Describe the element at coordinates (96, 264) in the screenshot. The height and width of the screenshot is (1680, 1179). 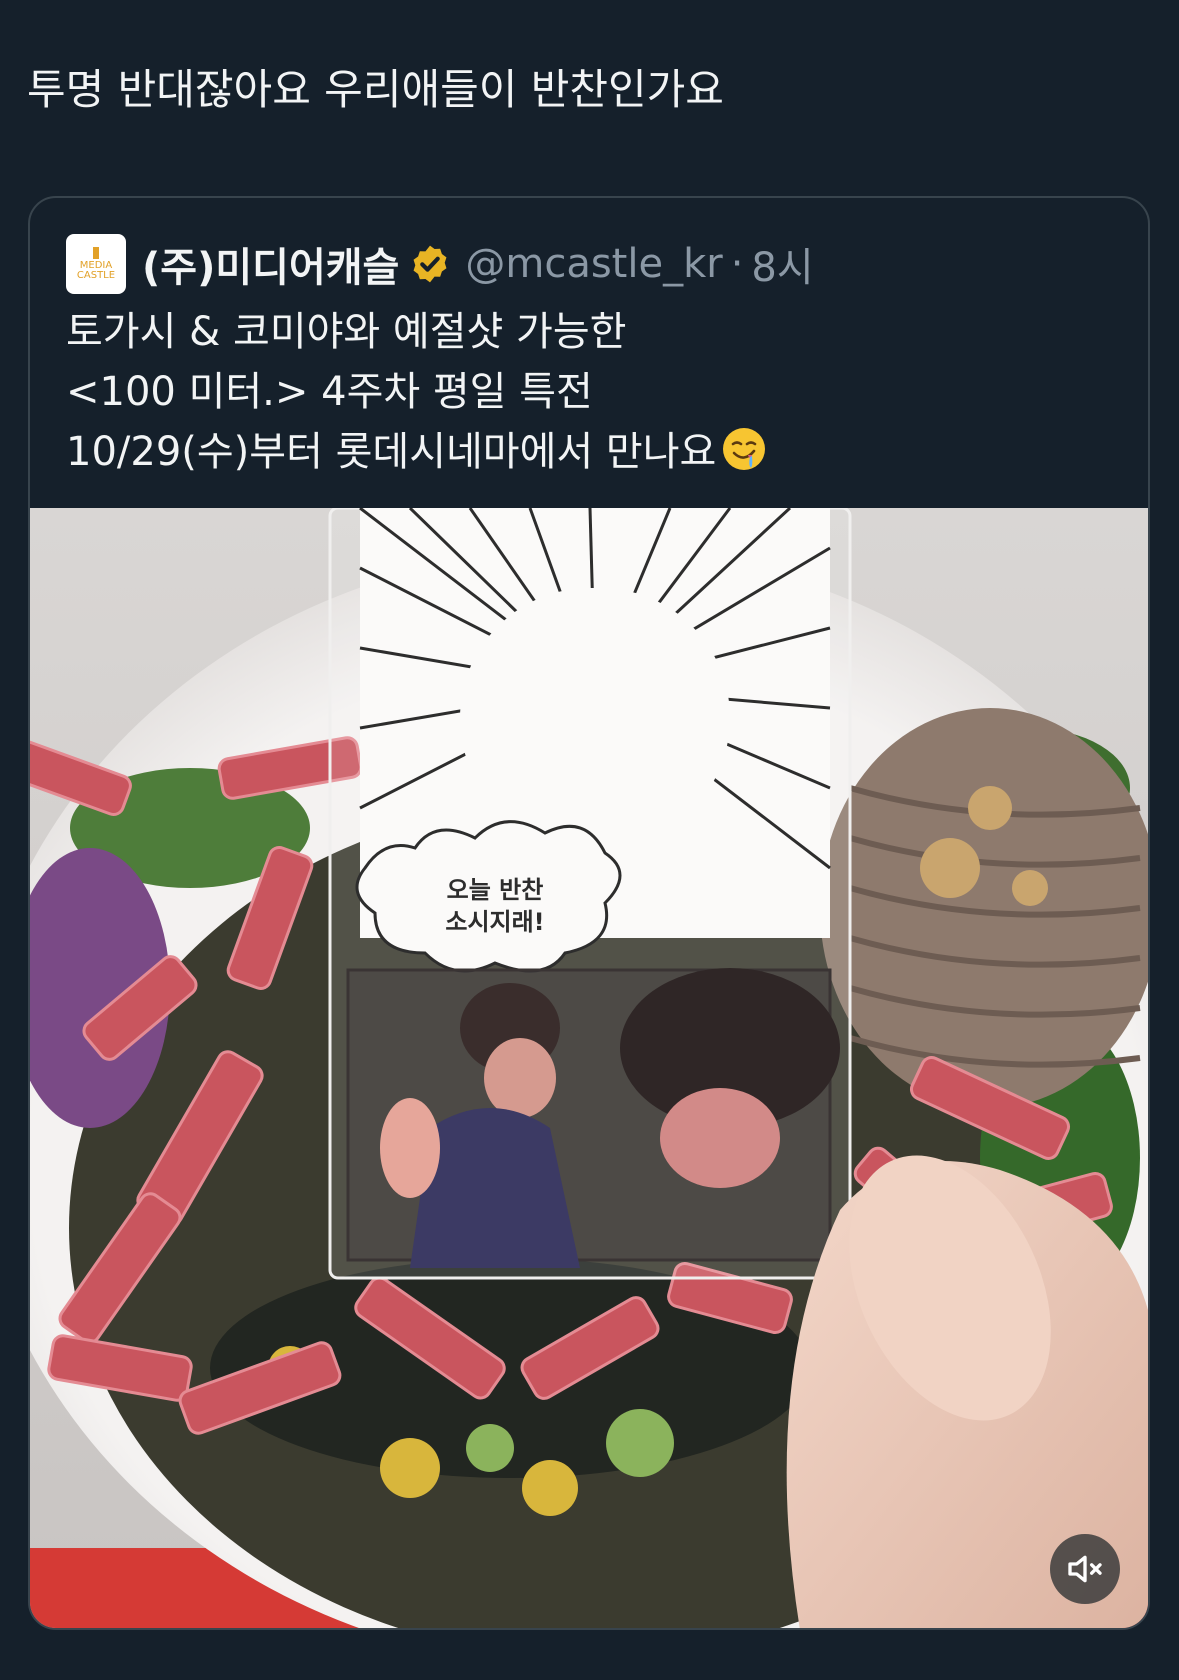
I see `avatar: MEDIA CASTLE` at that location.